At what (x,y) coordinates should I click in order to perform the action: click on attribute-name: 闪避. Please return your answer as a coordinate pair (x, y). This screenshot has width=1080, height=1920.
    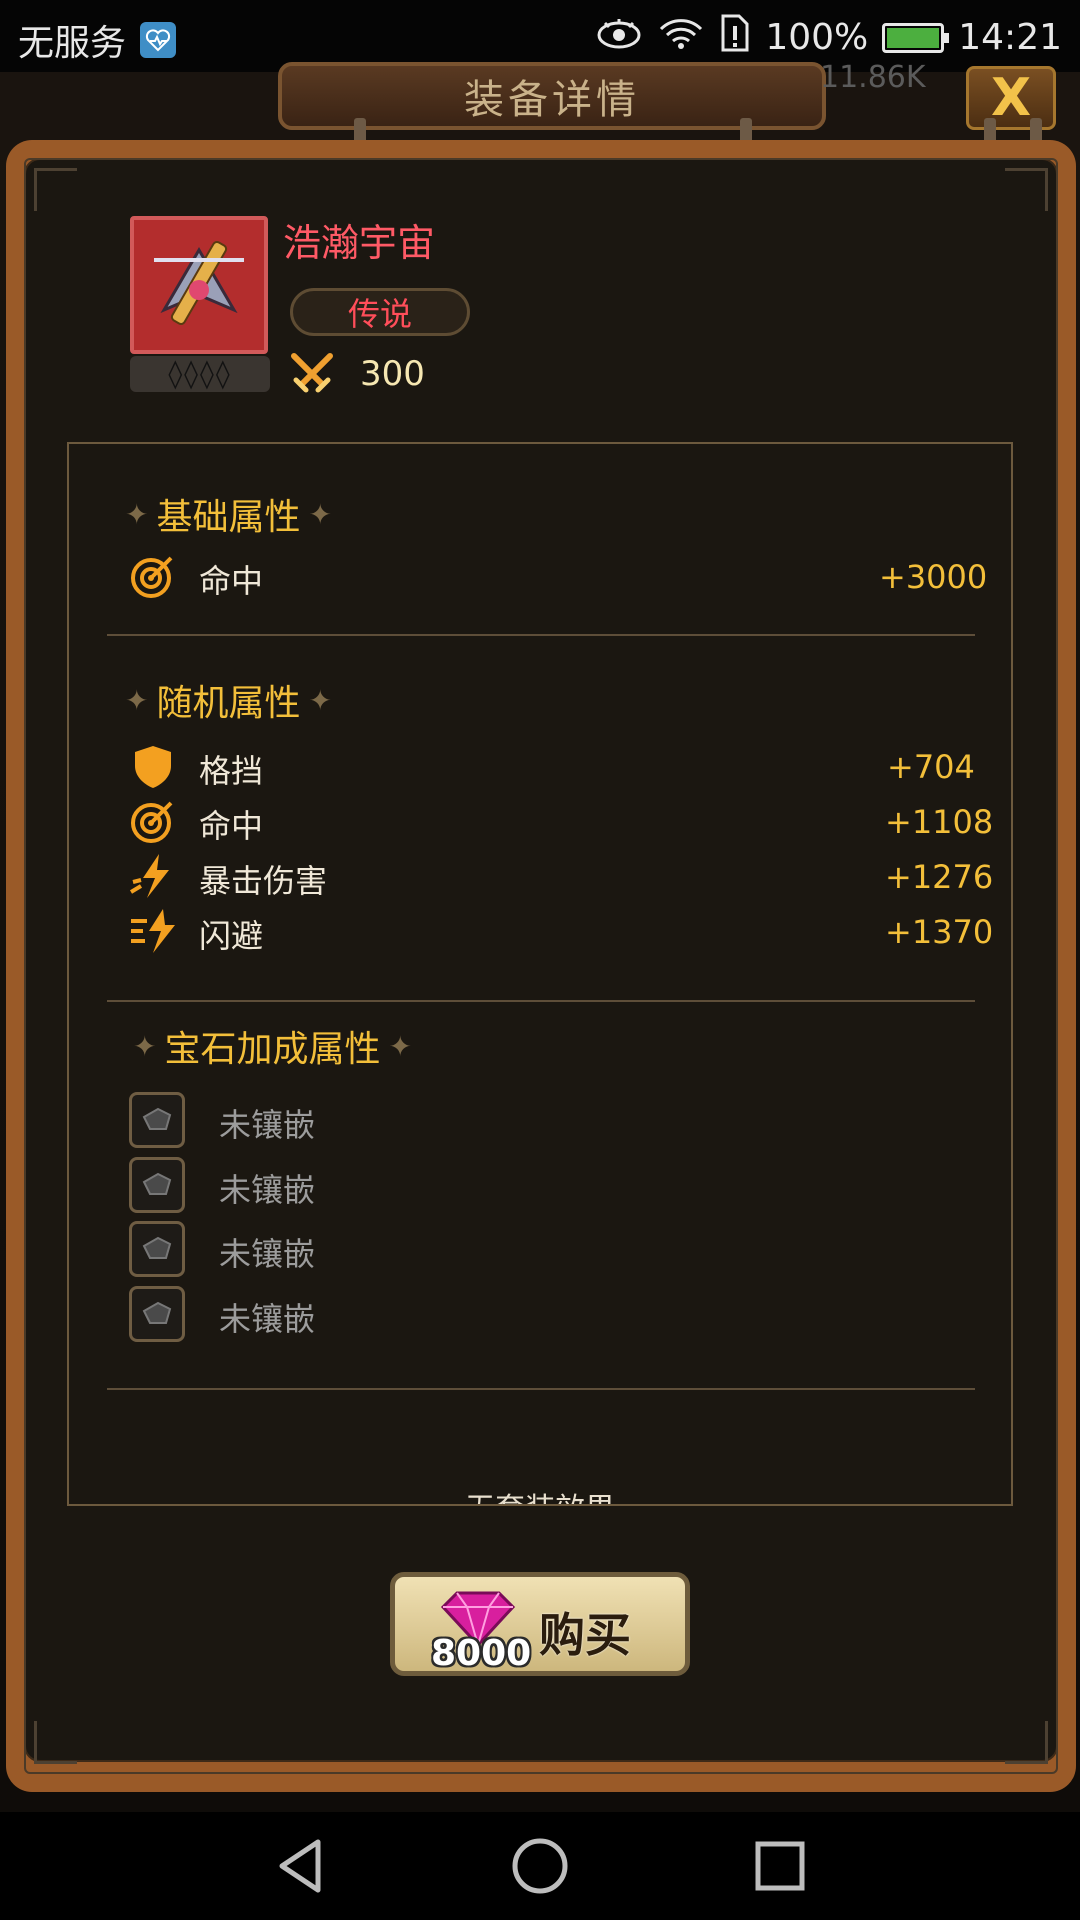
    Looking at the image, I should click on (231, 936).